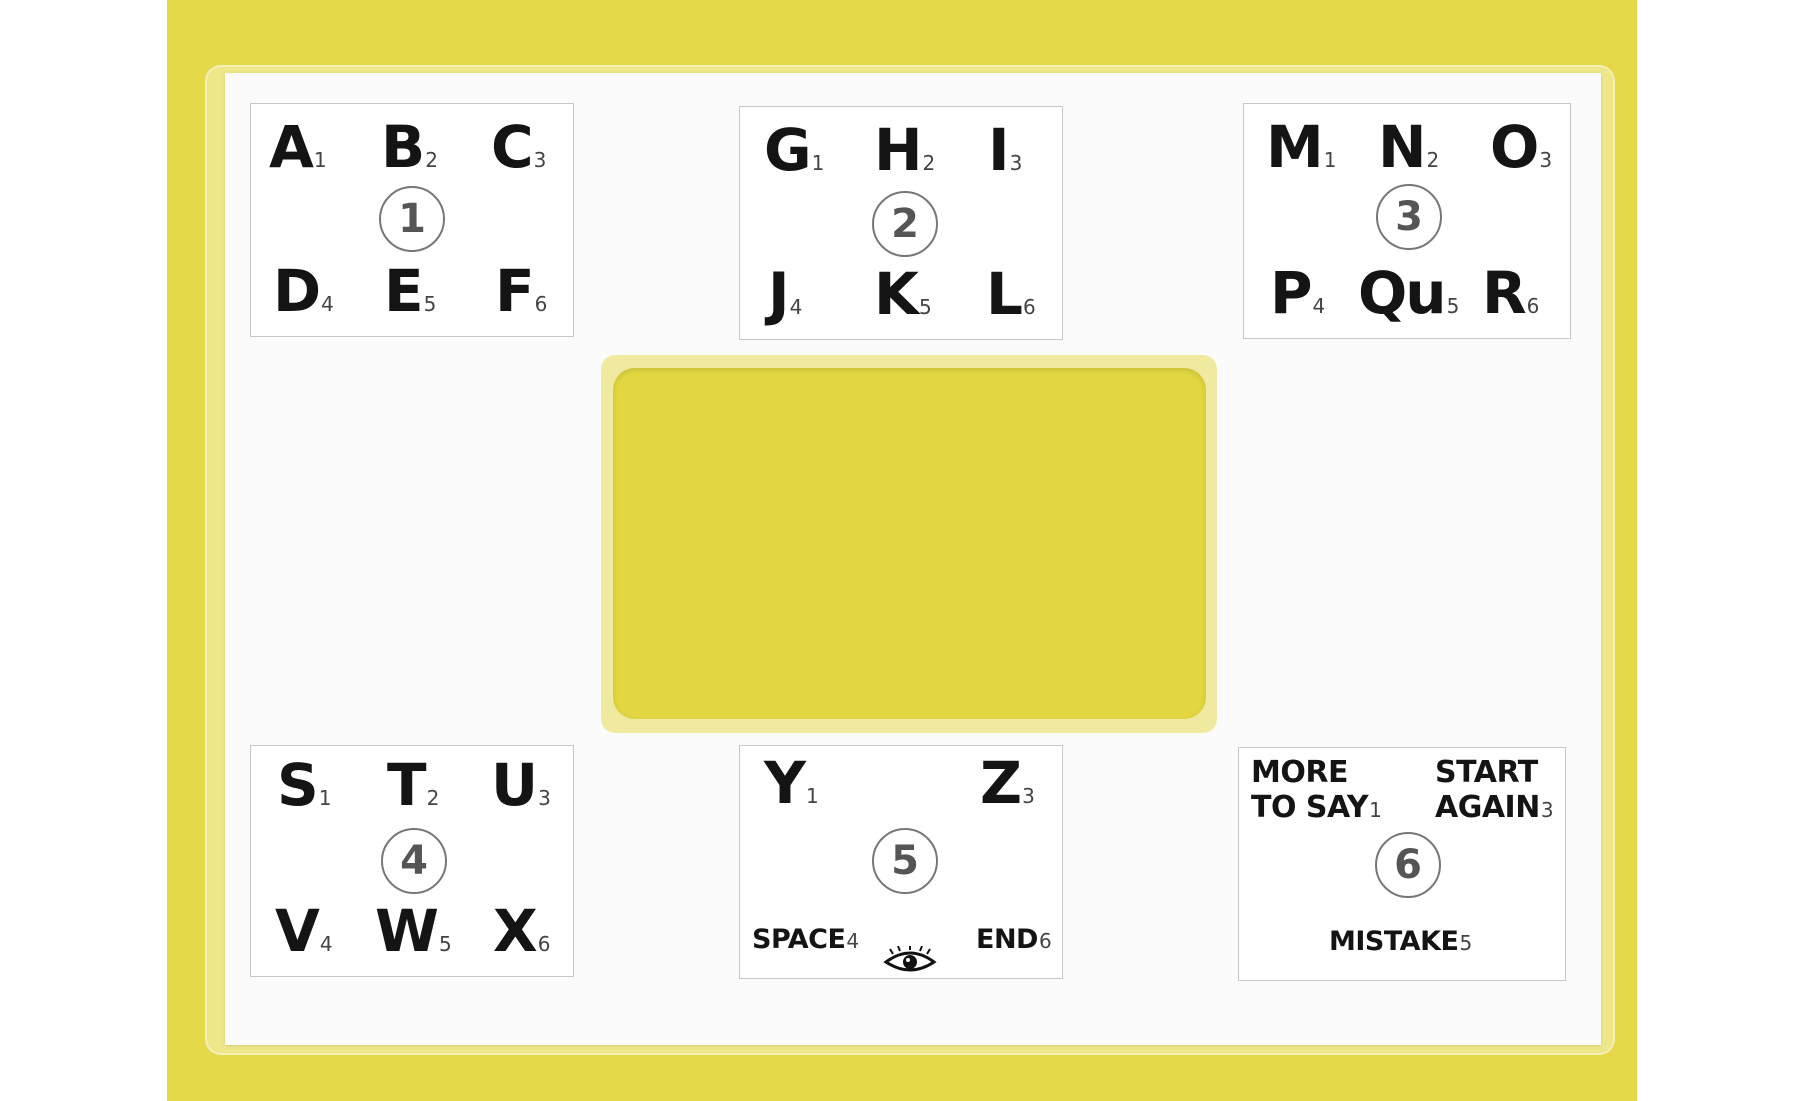  What do you see at coordinates (799, 939) in the screenshot?
I see `word-text: SPACE` at bounding box center [799, 939].